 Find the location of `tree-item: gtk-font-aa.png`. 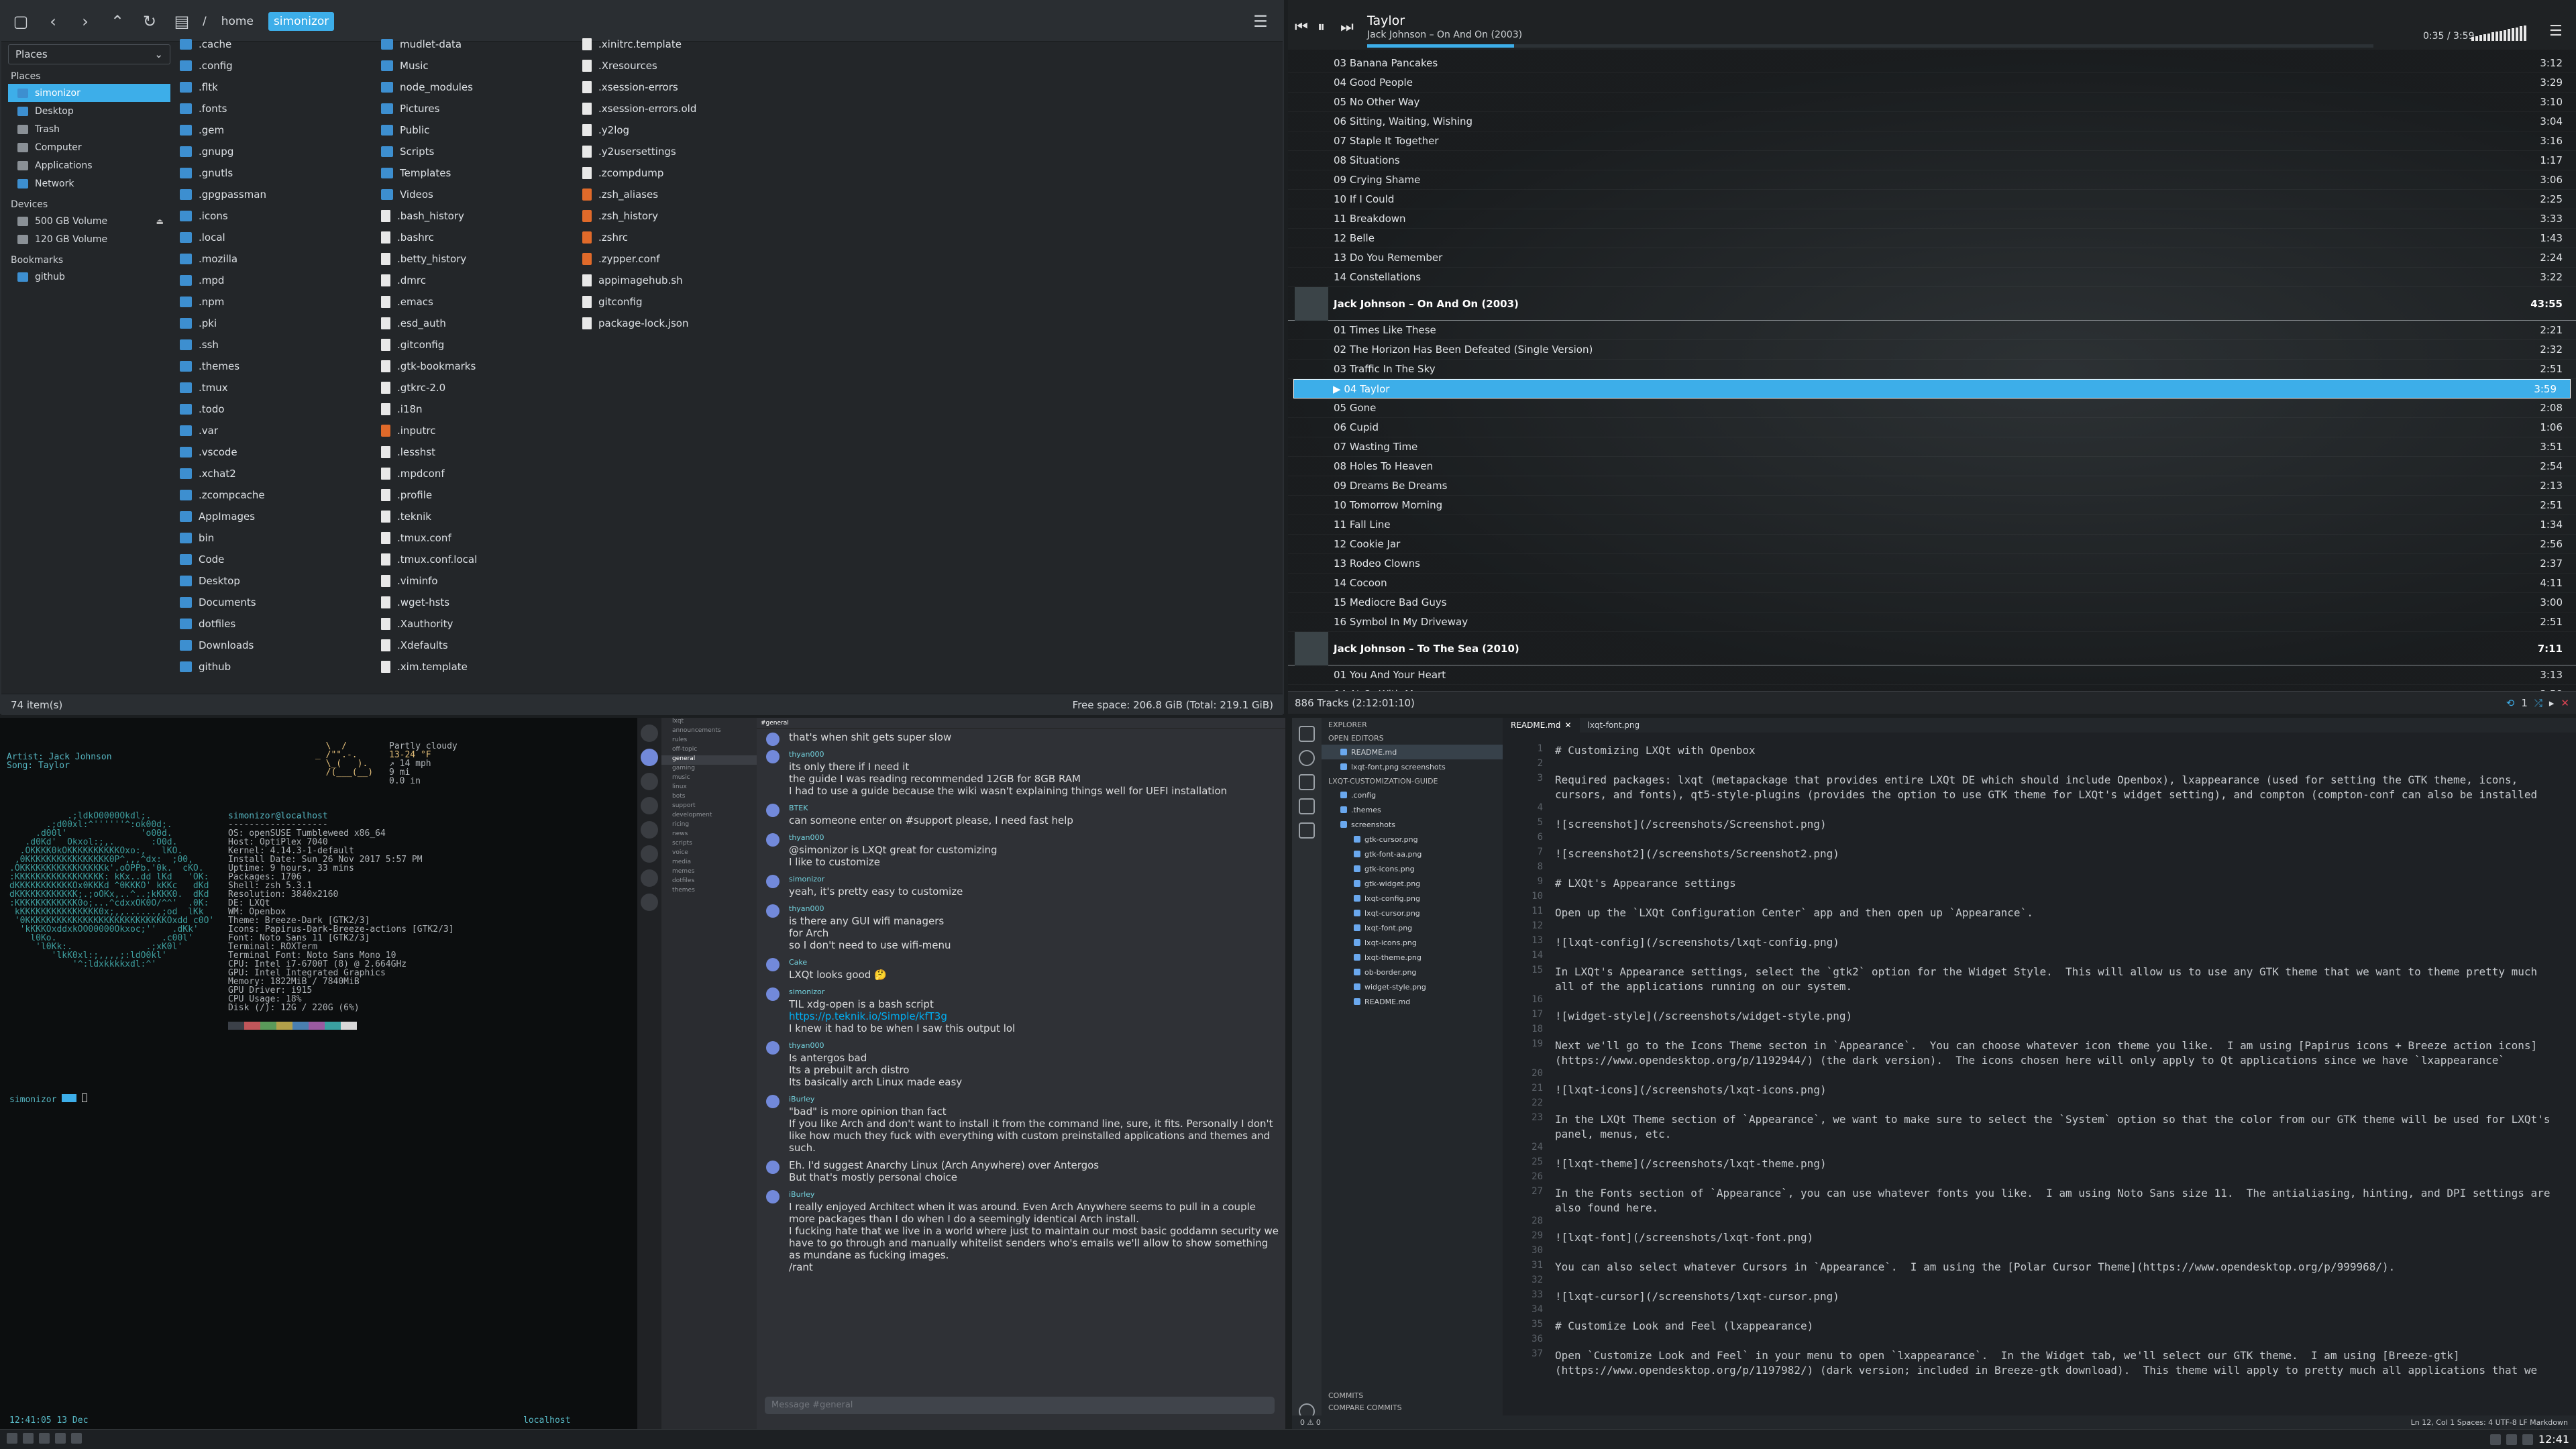

tree-item: gtk-font-aa.png is located at coordinates (1412, 854).